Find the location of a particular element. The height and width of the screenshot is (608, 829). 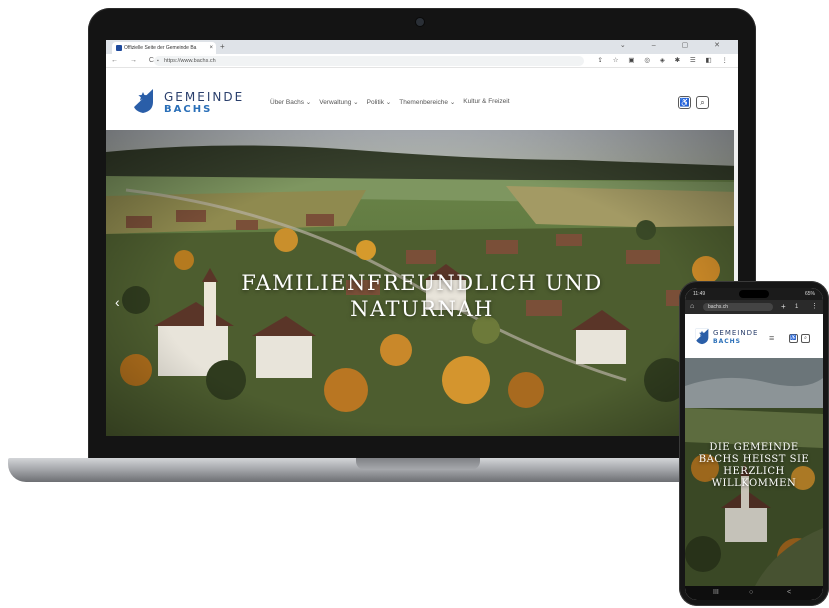

phone-hero-line-3: HERZLICH is located at coordinates (754, 471).